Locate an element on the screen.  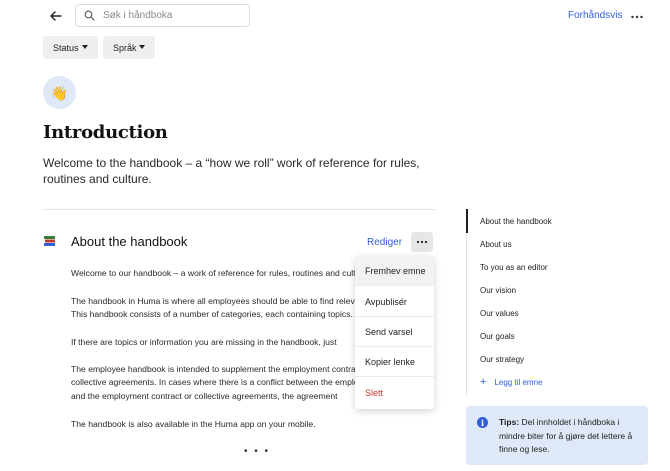
search-icon is located at coordinates (89, 15).